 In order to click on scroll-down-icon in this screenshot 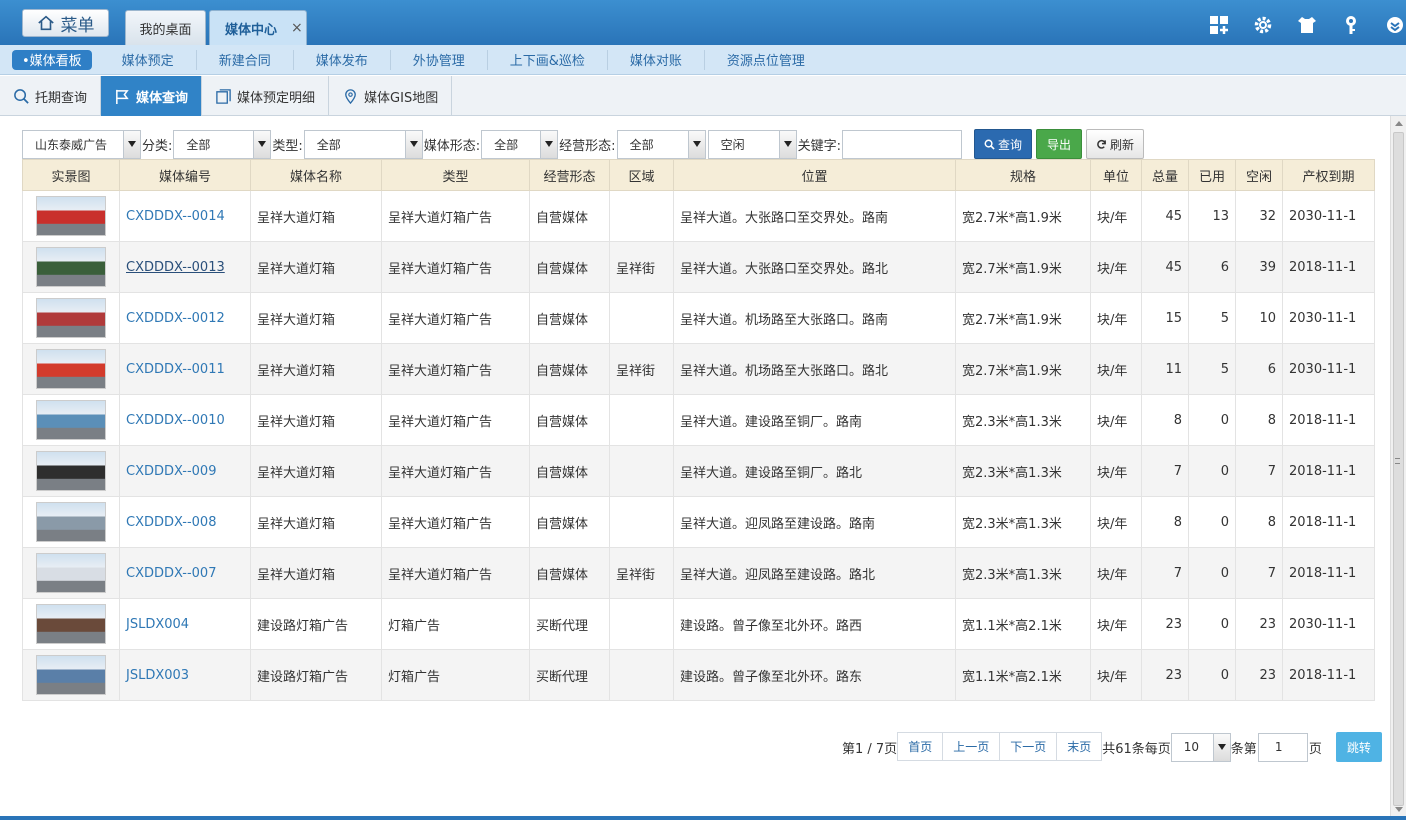, I will do `click(1399, 809)`.